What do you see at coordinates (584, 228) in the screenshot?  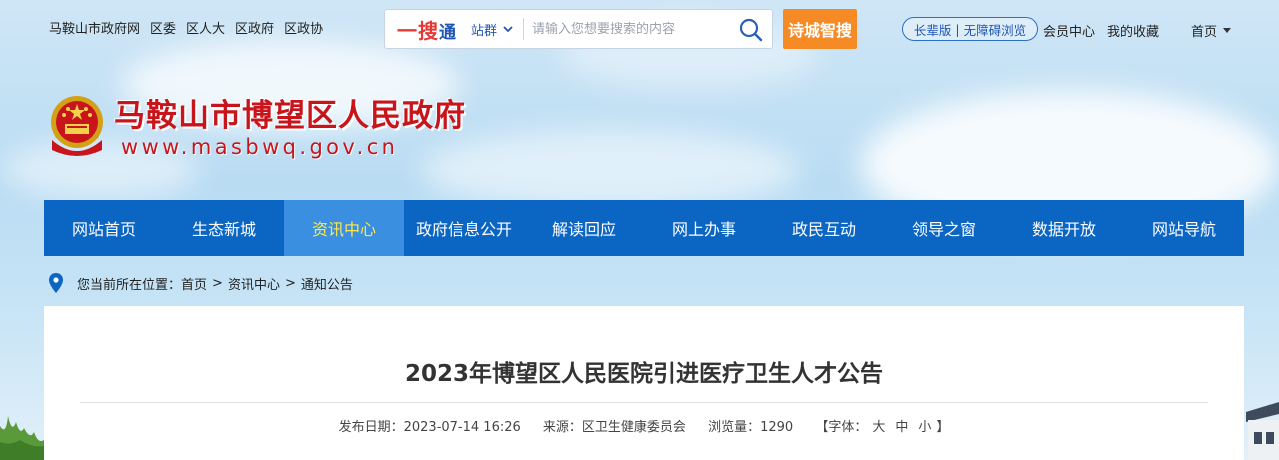 I see `nav-item-interpretation: 解读回应` at bounding box center [584, 228].